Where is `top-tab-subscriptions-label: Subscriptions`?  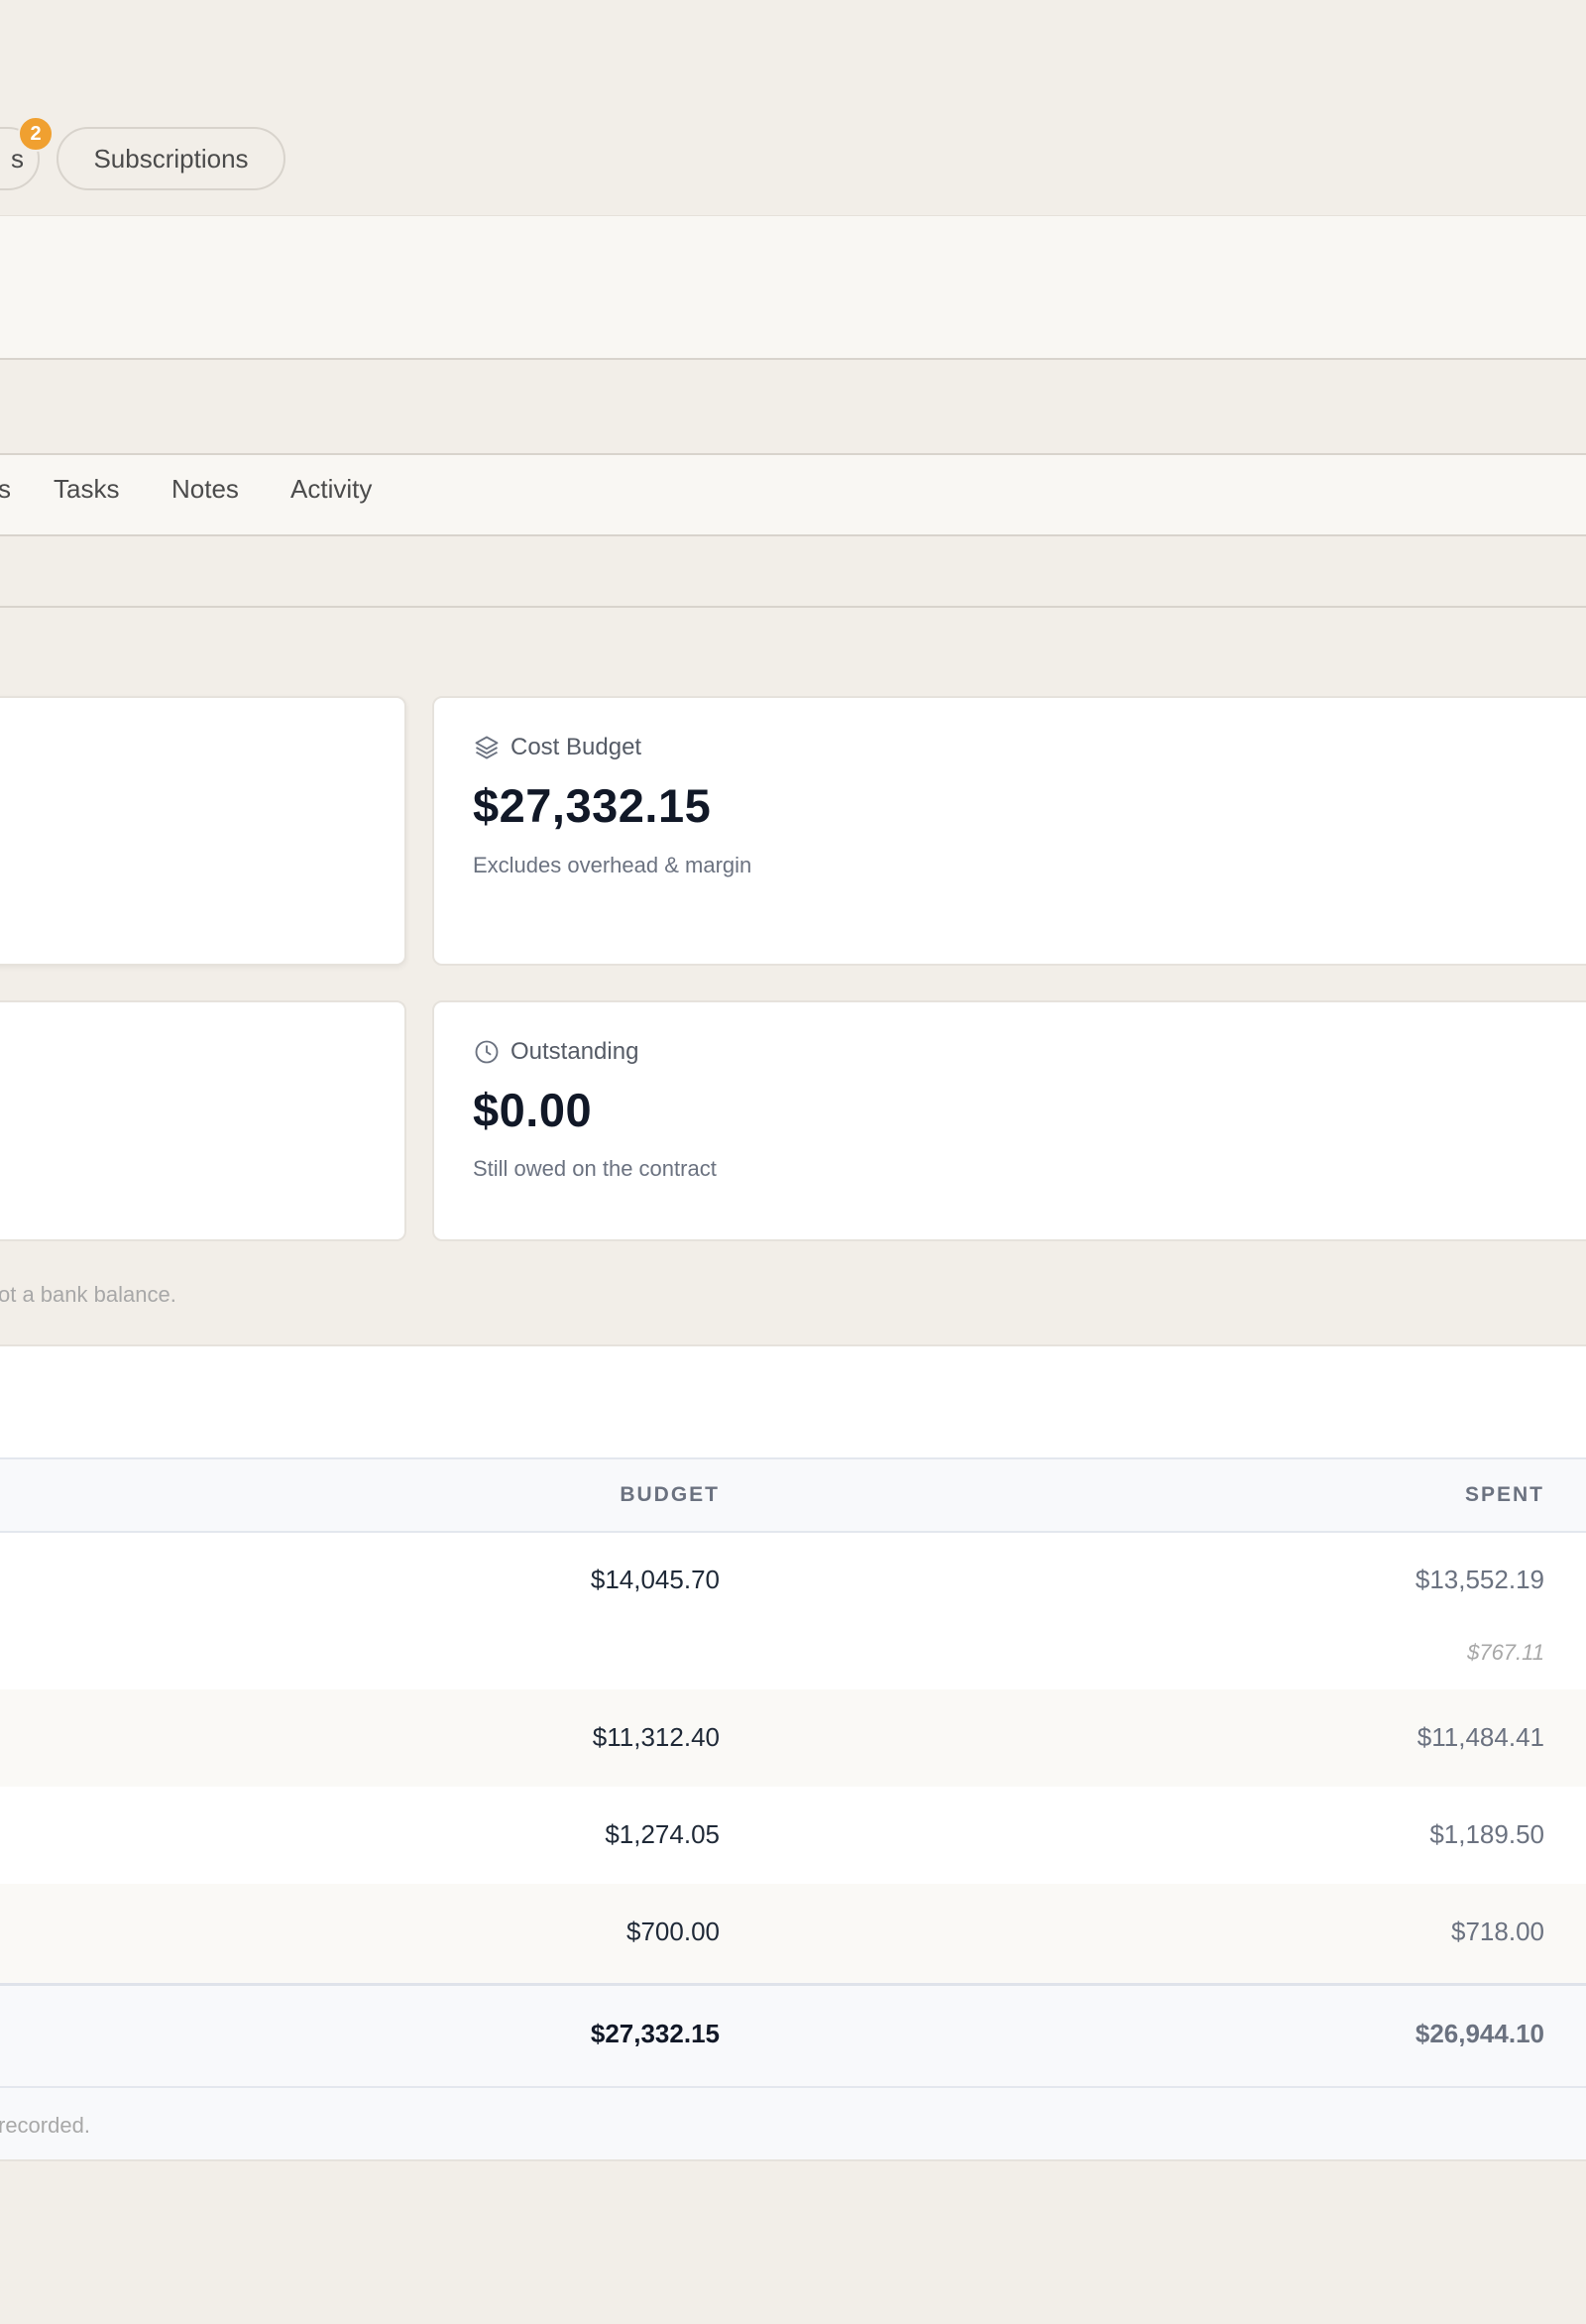 top-tab-subscriptions-label: Subscriptions is located at coordinates (171, 158).